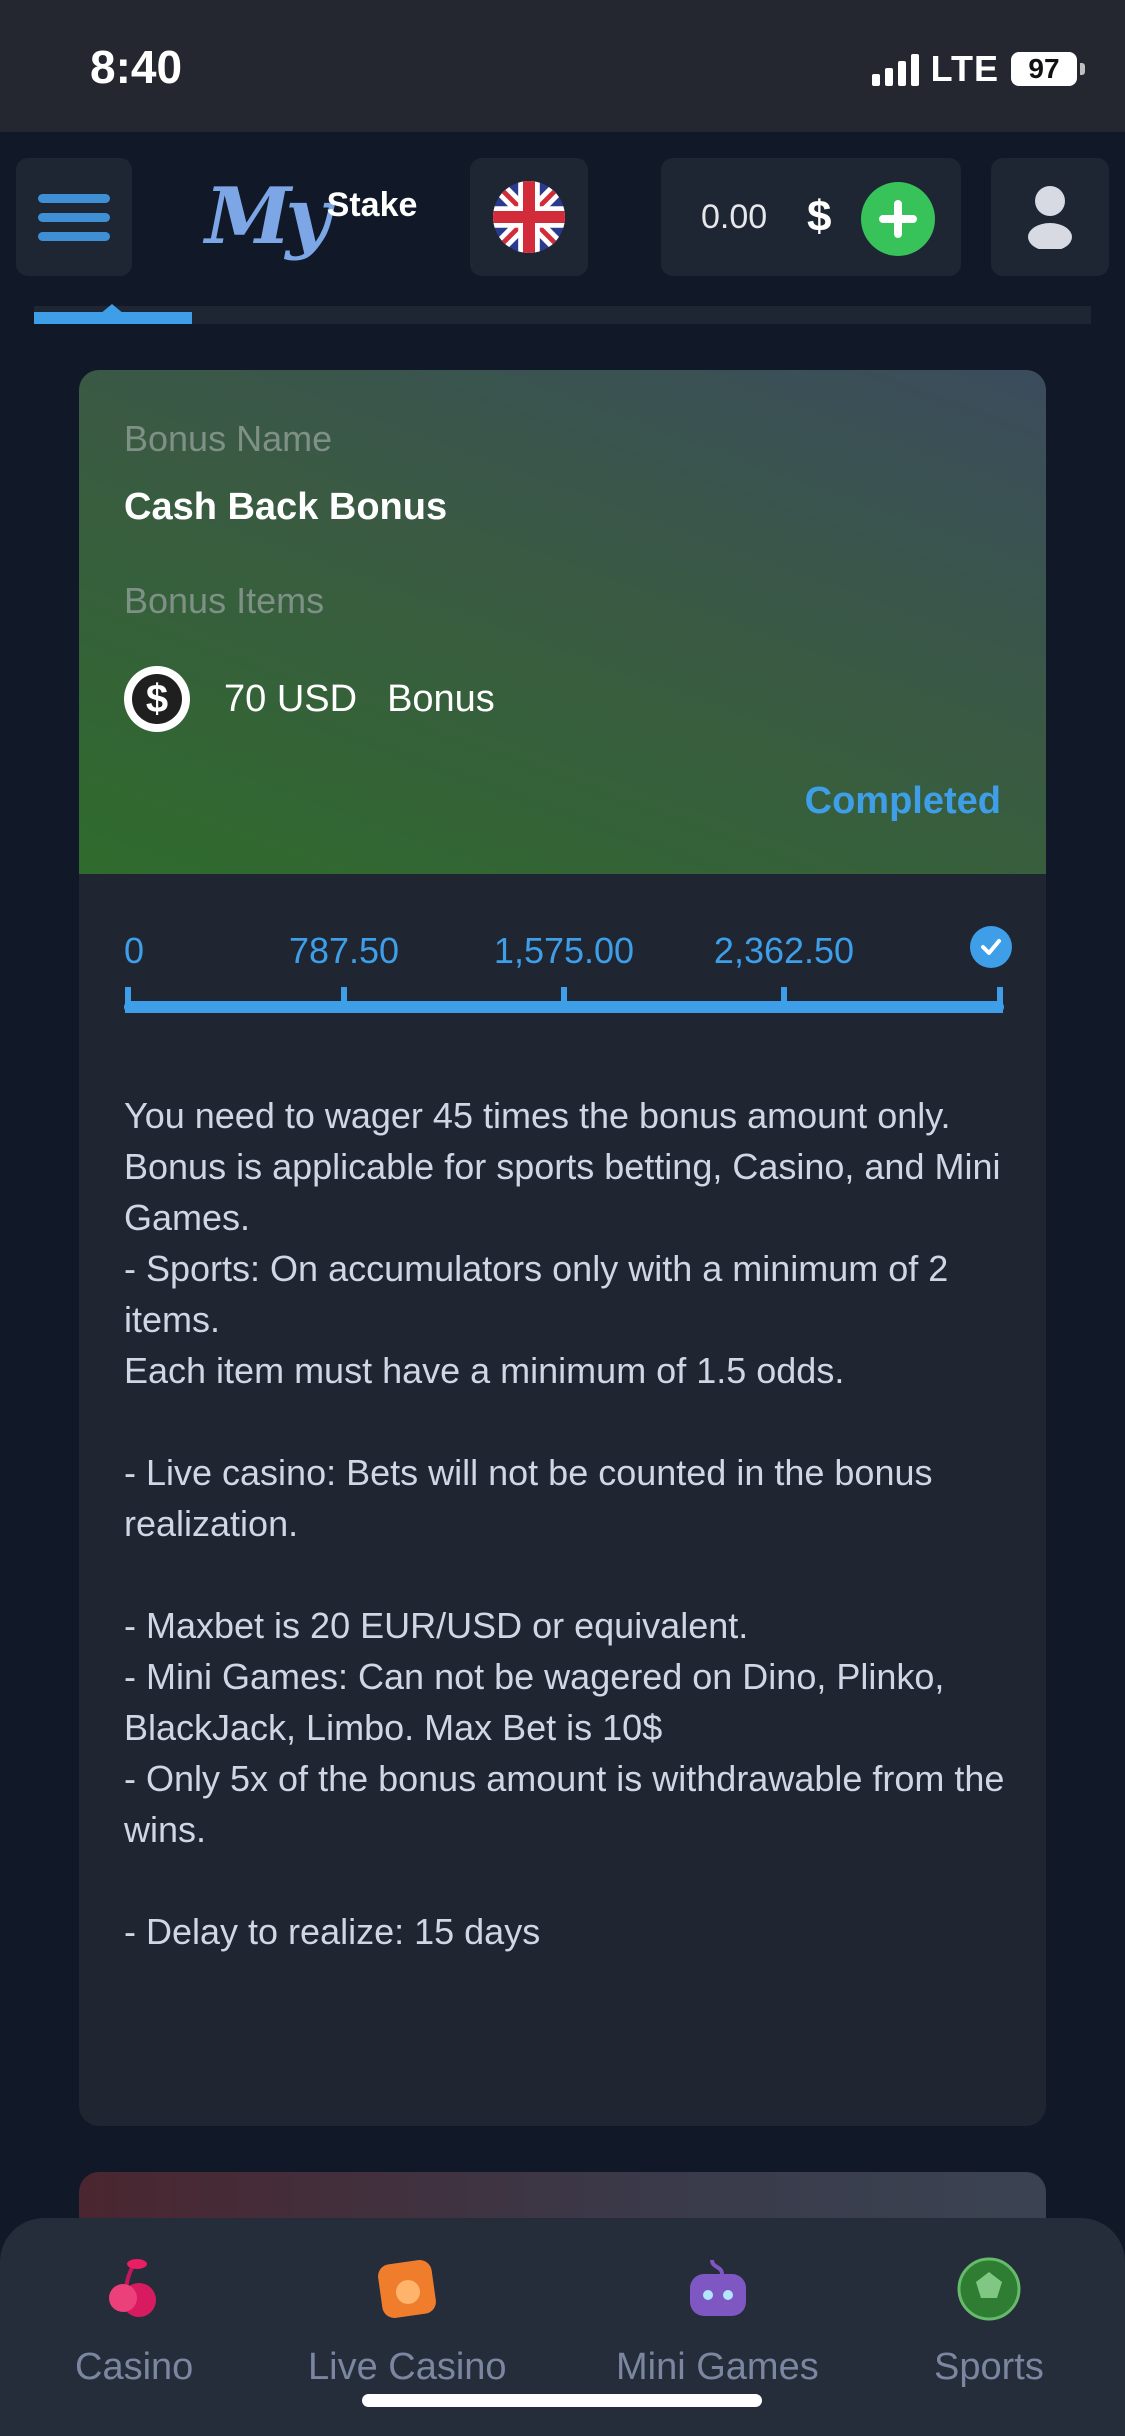  Describe the element at coordinates (895, 69) in the screenshot. I see `signal-icon` at that location.